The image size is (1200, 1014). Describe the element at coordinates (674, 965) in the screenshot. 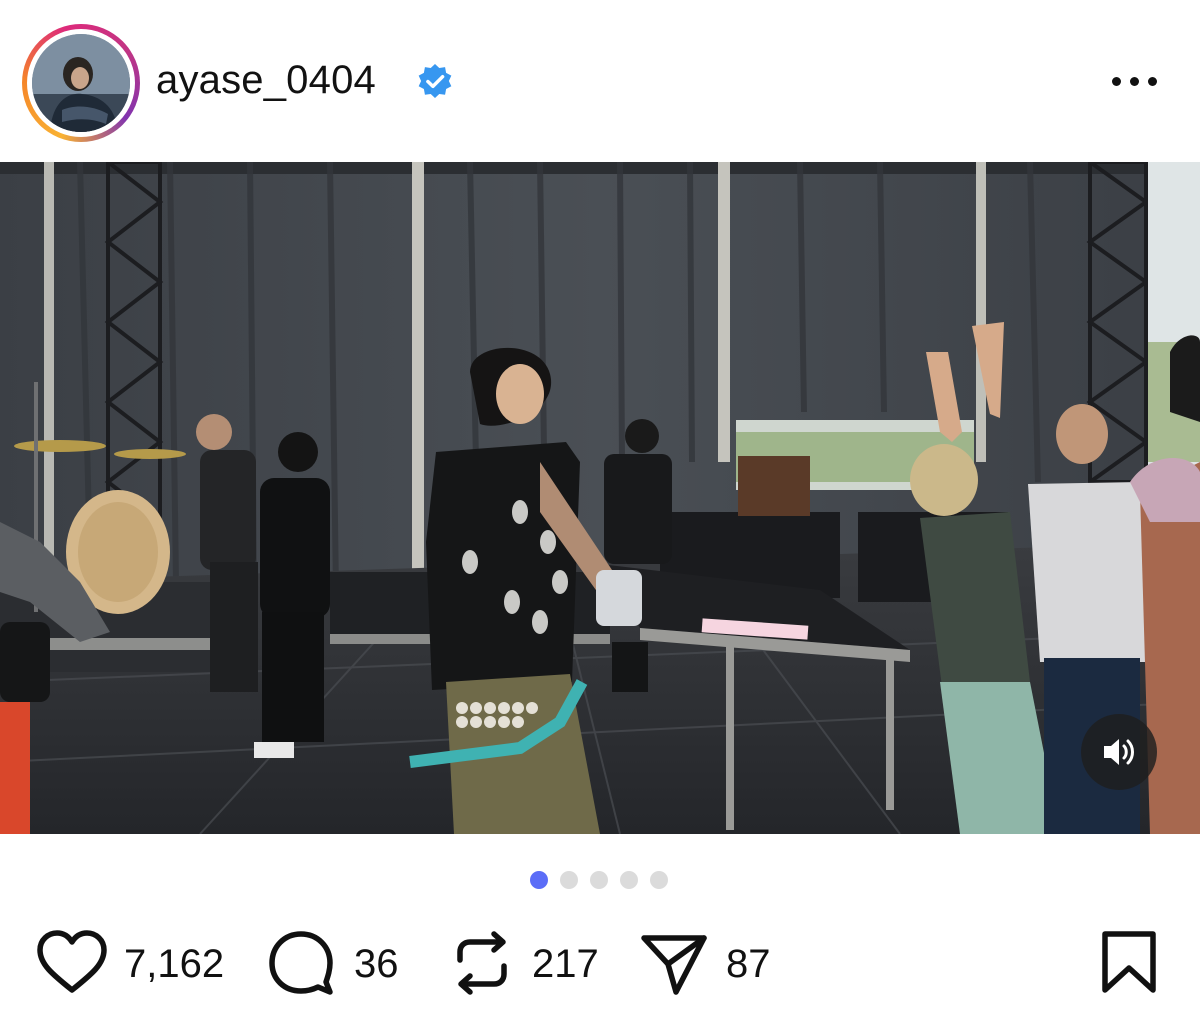

I see `paper-plane-icon` at that location.